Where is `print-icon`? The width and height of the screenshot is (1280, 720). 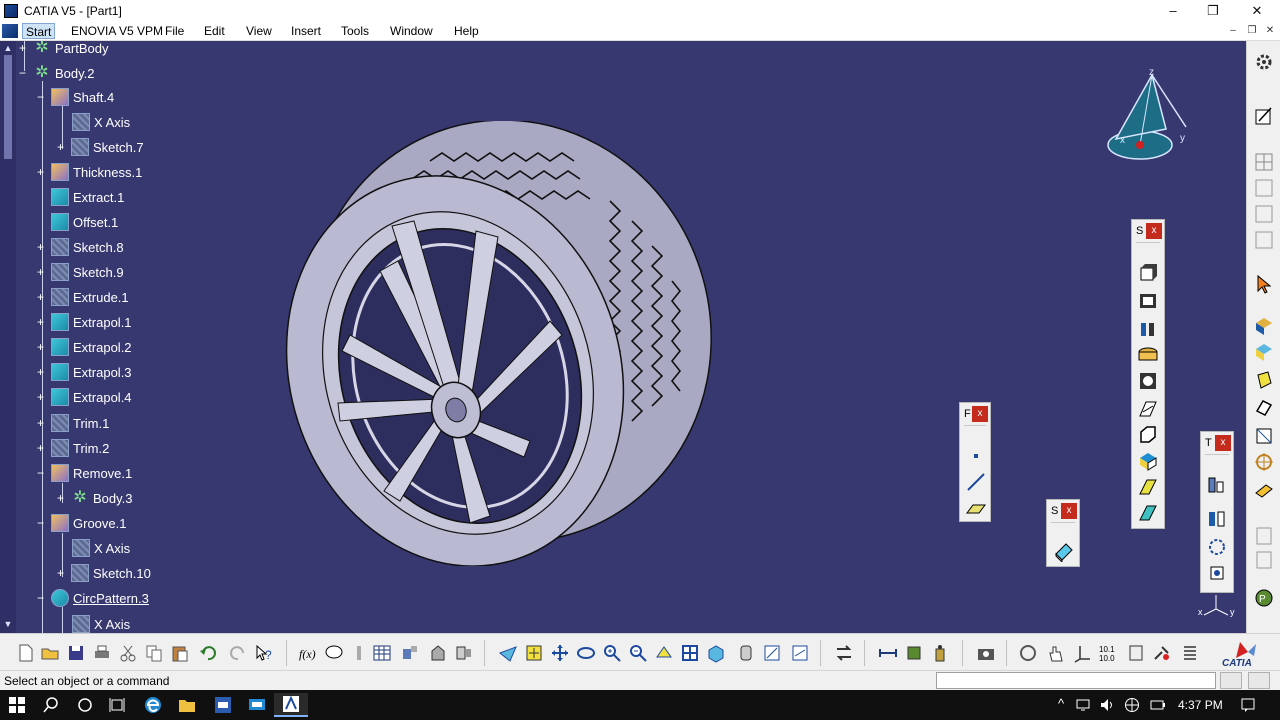
print-icon is located at coordinates (102, 653).